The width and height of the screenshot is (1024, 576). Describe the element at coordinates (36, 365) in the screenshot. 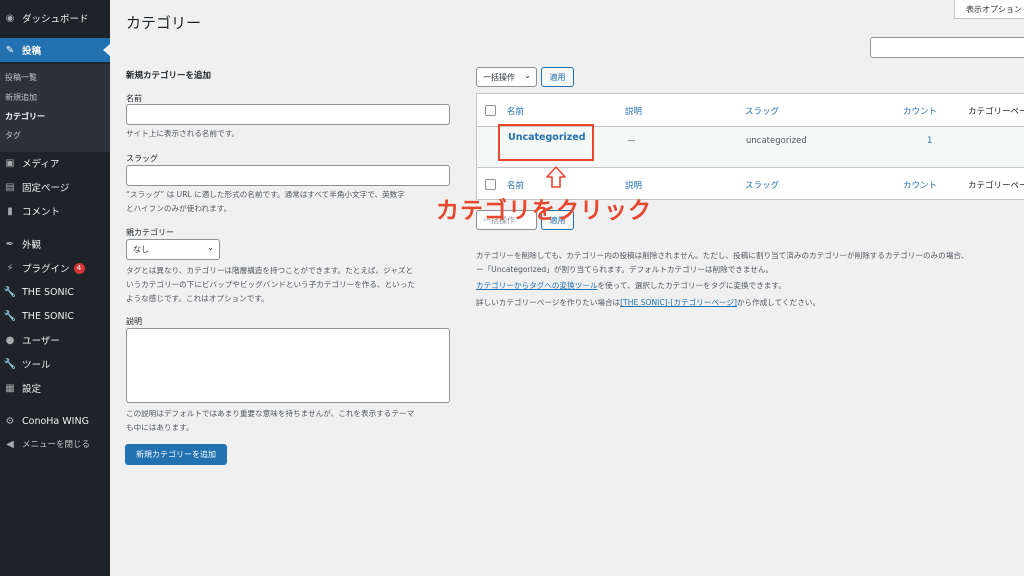

I see `menu-label: ツール` at that location.